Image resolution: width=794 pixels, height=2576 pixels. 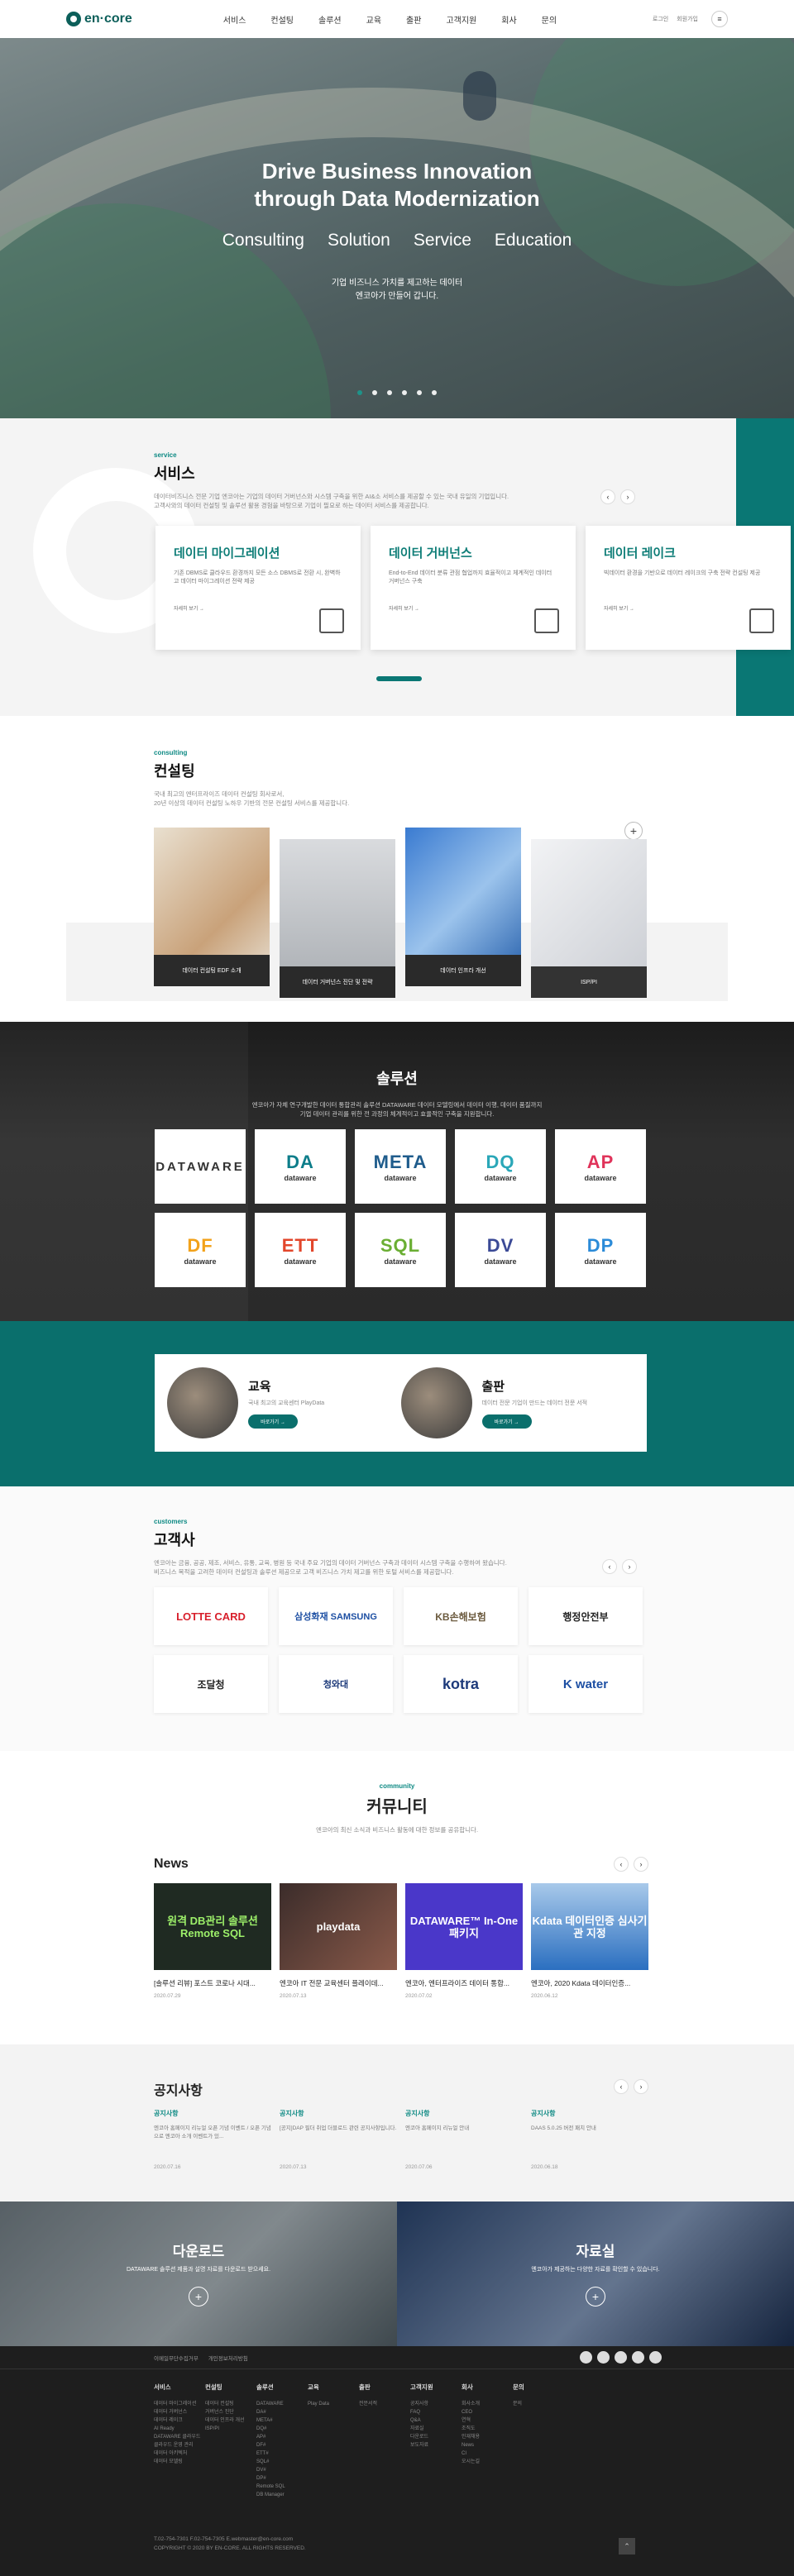 What do you see at coordinates (282, 2412) in the screenshot?
I see `sitemap-link: DA#` at bounding box center [282, 2412].